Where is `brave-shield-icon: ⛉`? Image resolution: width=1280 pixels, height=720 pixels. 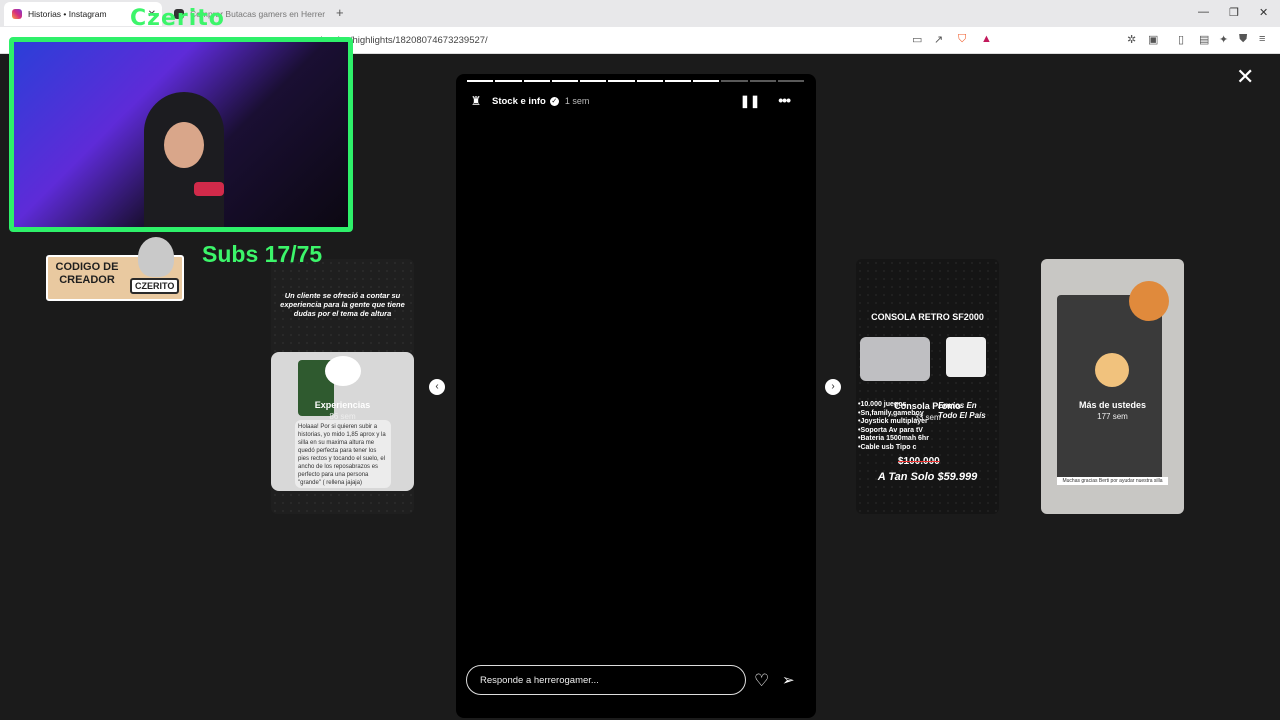
brave-shield-icon: ⛉ is located at coordinates (962, 39).